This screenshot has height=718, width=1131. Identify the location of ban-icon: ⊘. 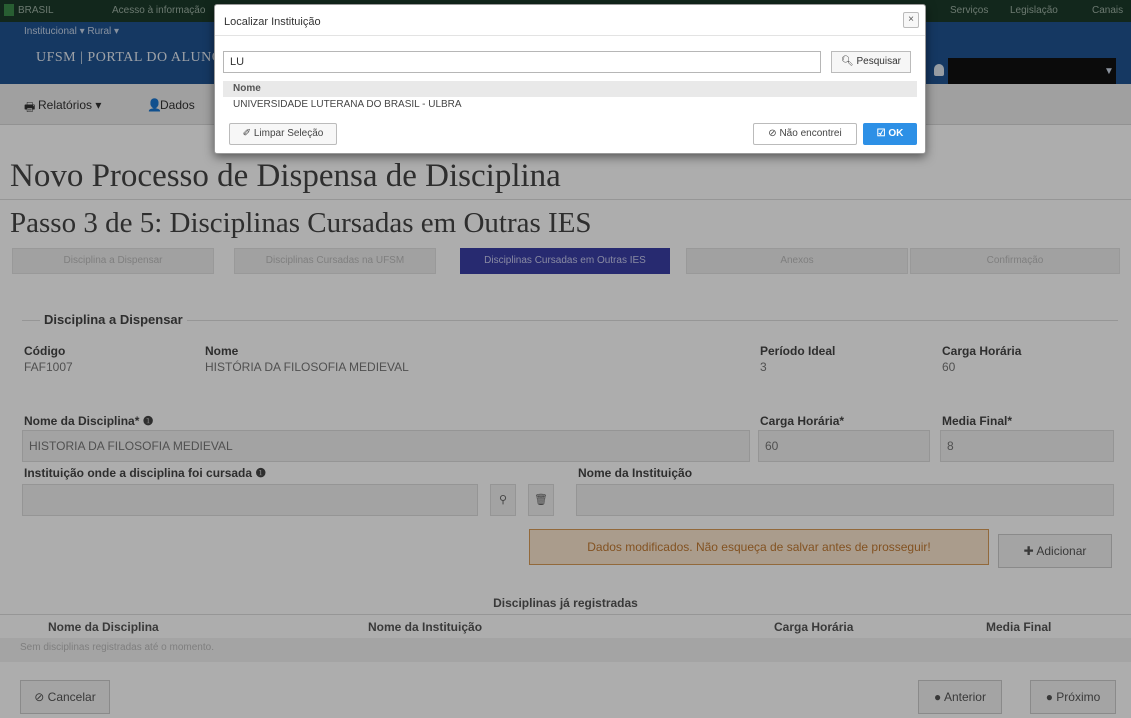
(774, 133).